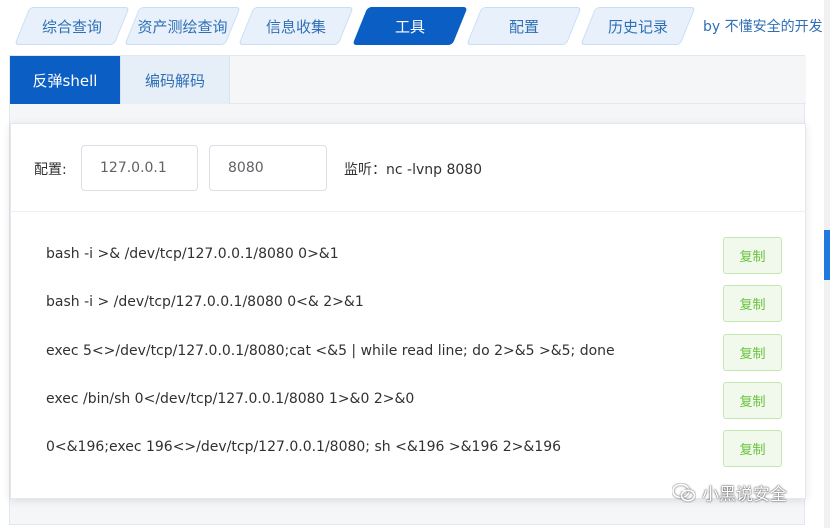 The image size is (830, 528). What do you see at coordinates (65, 80) in the screenshot?
I see `subtab-reverse-shell: 反弹shell` at bounding box center [65, 80].